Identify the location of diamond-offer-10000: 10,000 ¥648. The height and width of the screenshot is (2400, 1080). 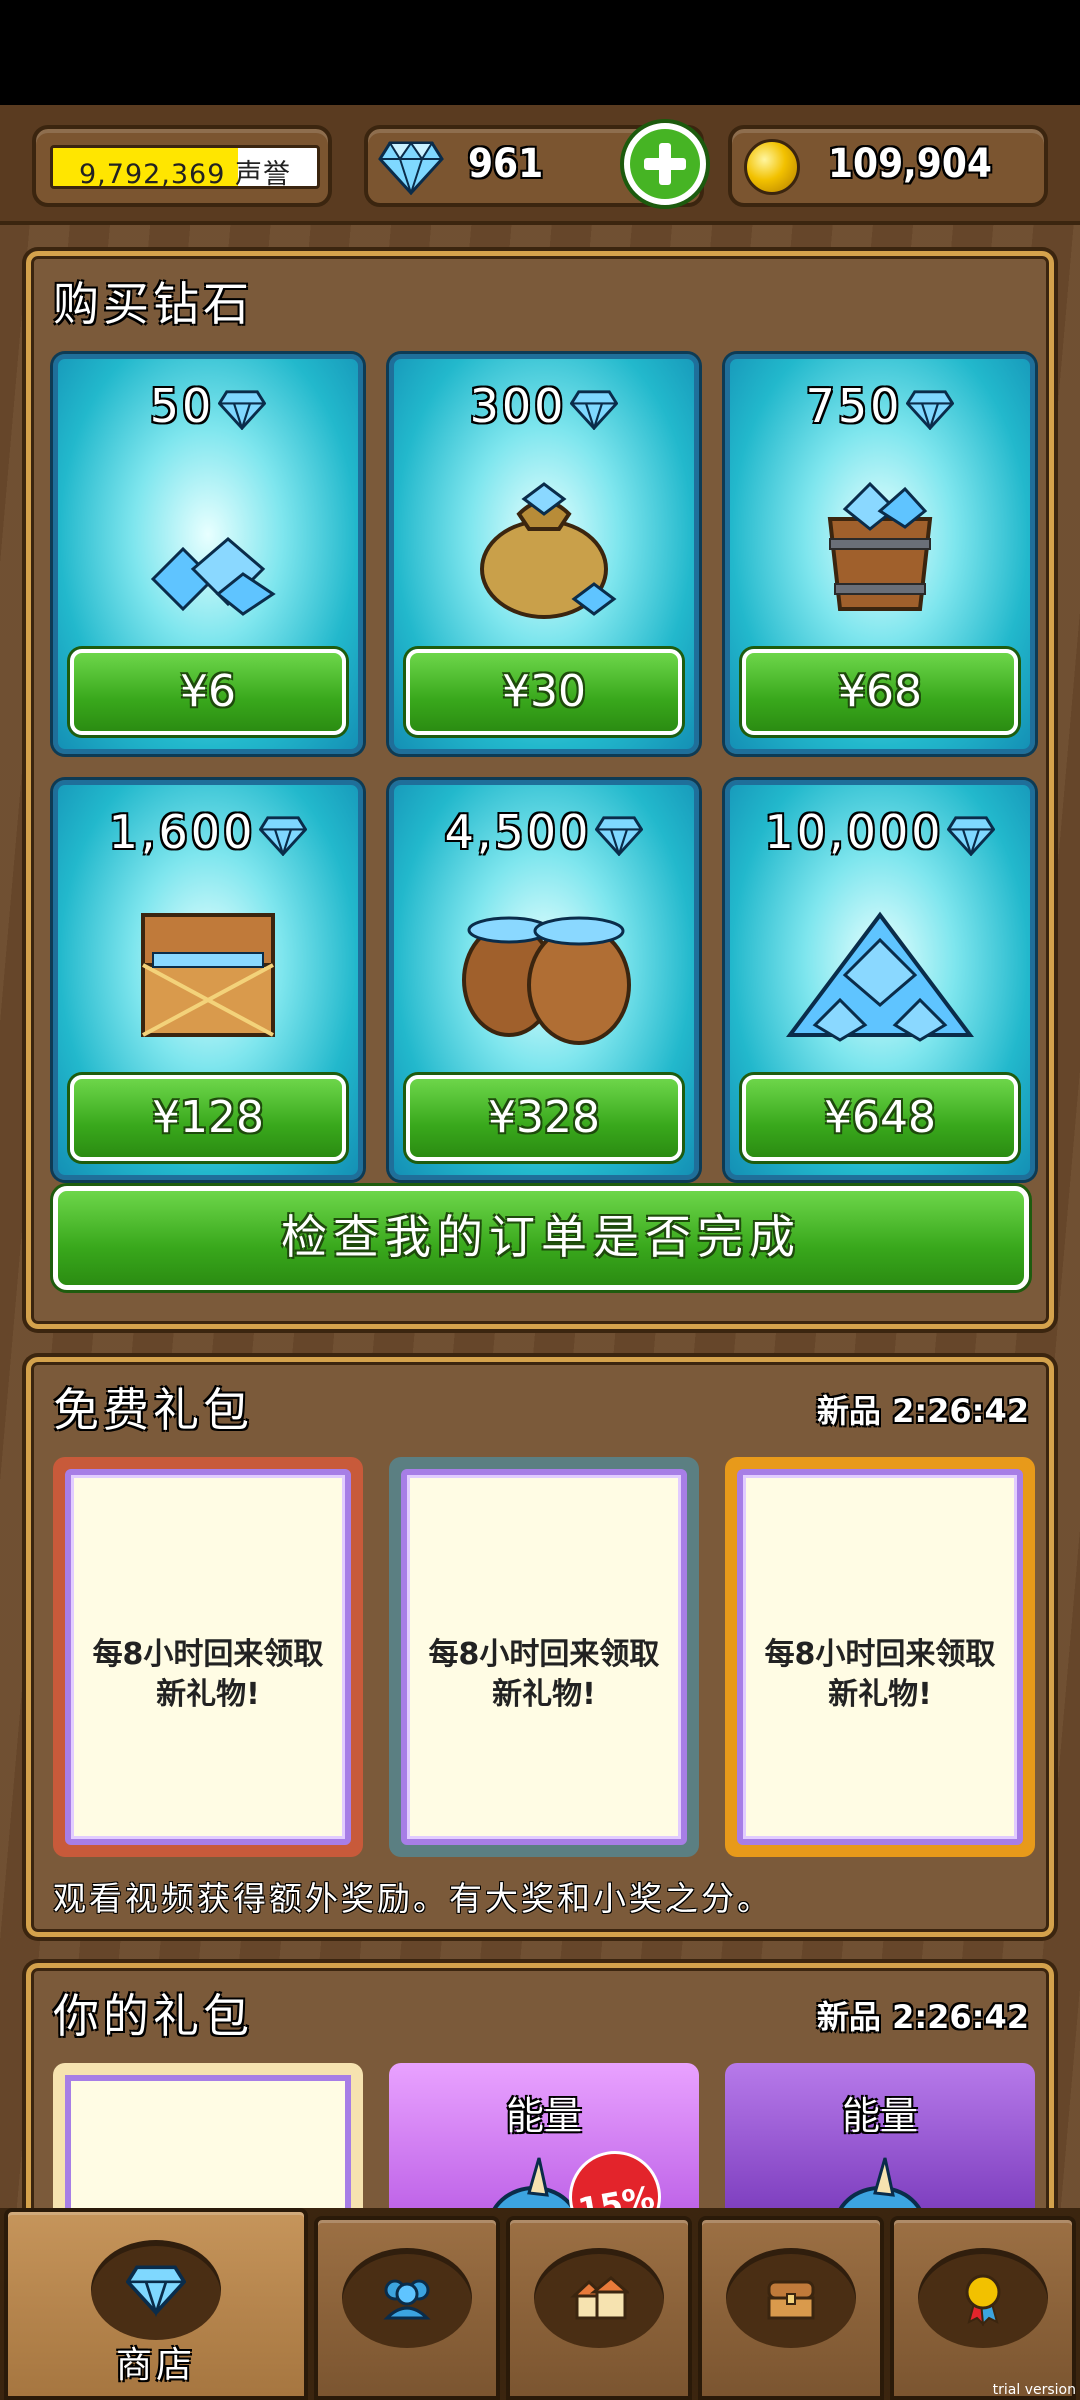
(880, 980).